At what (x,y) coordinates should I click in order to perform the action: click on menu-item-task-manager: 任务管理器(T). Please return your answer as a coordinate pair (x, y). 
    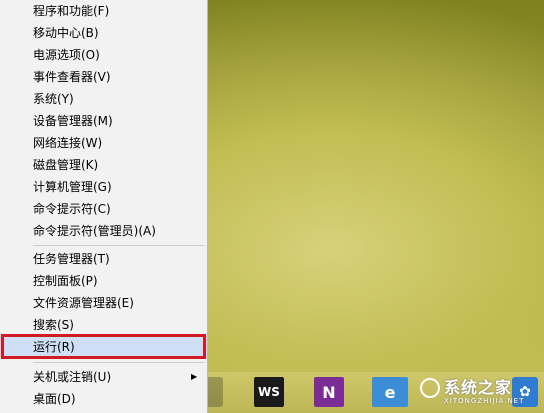
    Looking at the image, I should click on (103, 259).